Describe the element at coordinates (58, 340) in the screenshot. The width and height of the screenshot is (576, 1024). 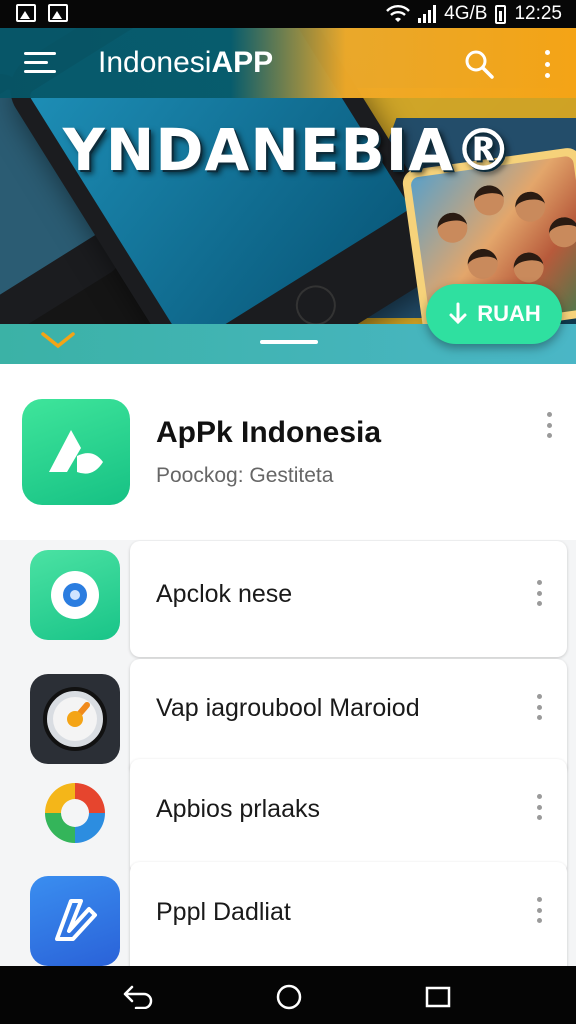
I see `chevron-down-icon` at that location.